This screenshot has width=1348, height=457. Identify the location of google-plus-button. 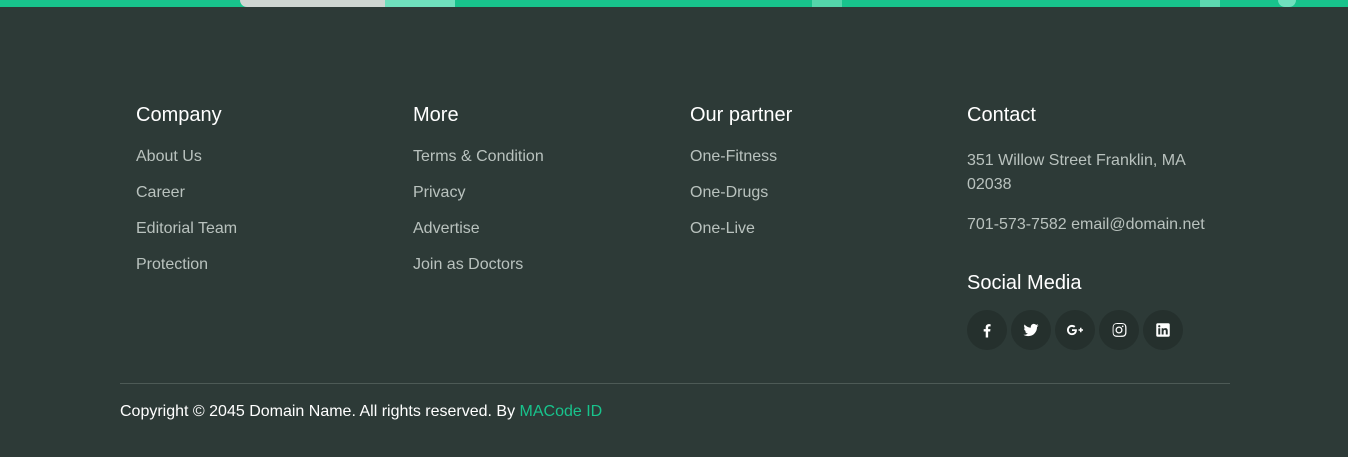
(1075, 330).